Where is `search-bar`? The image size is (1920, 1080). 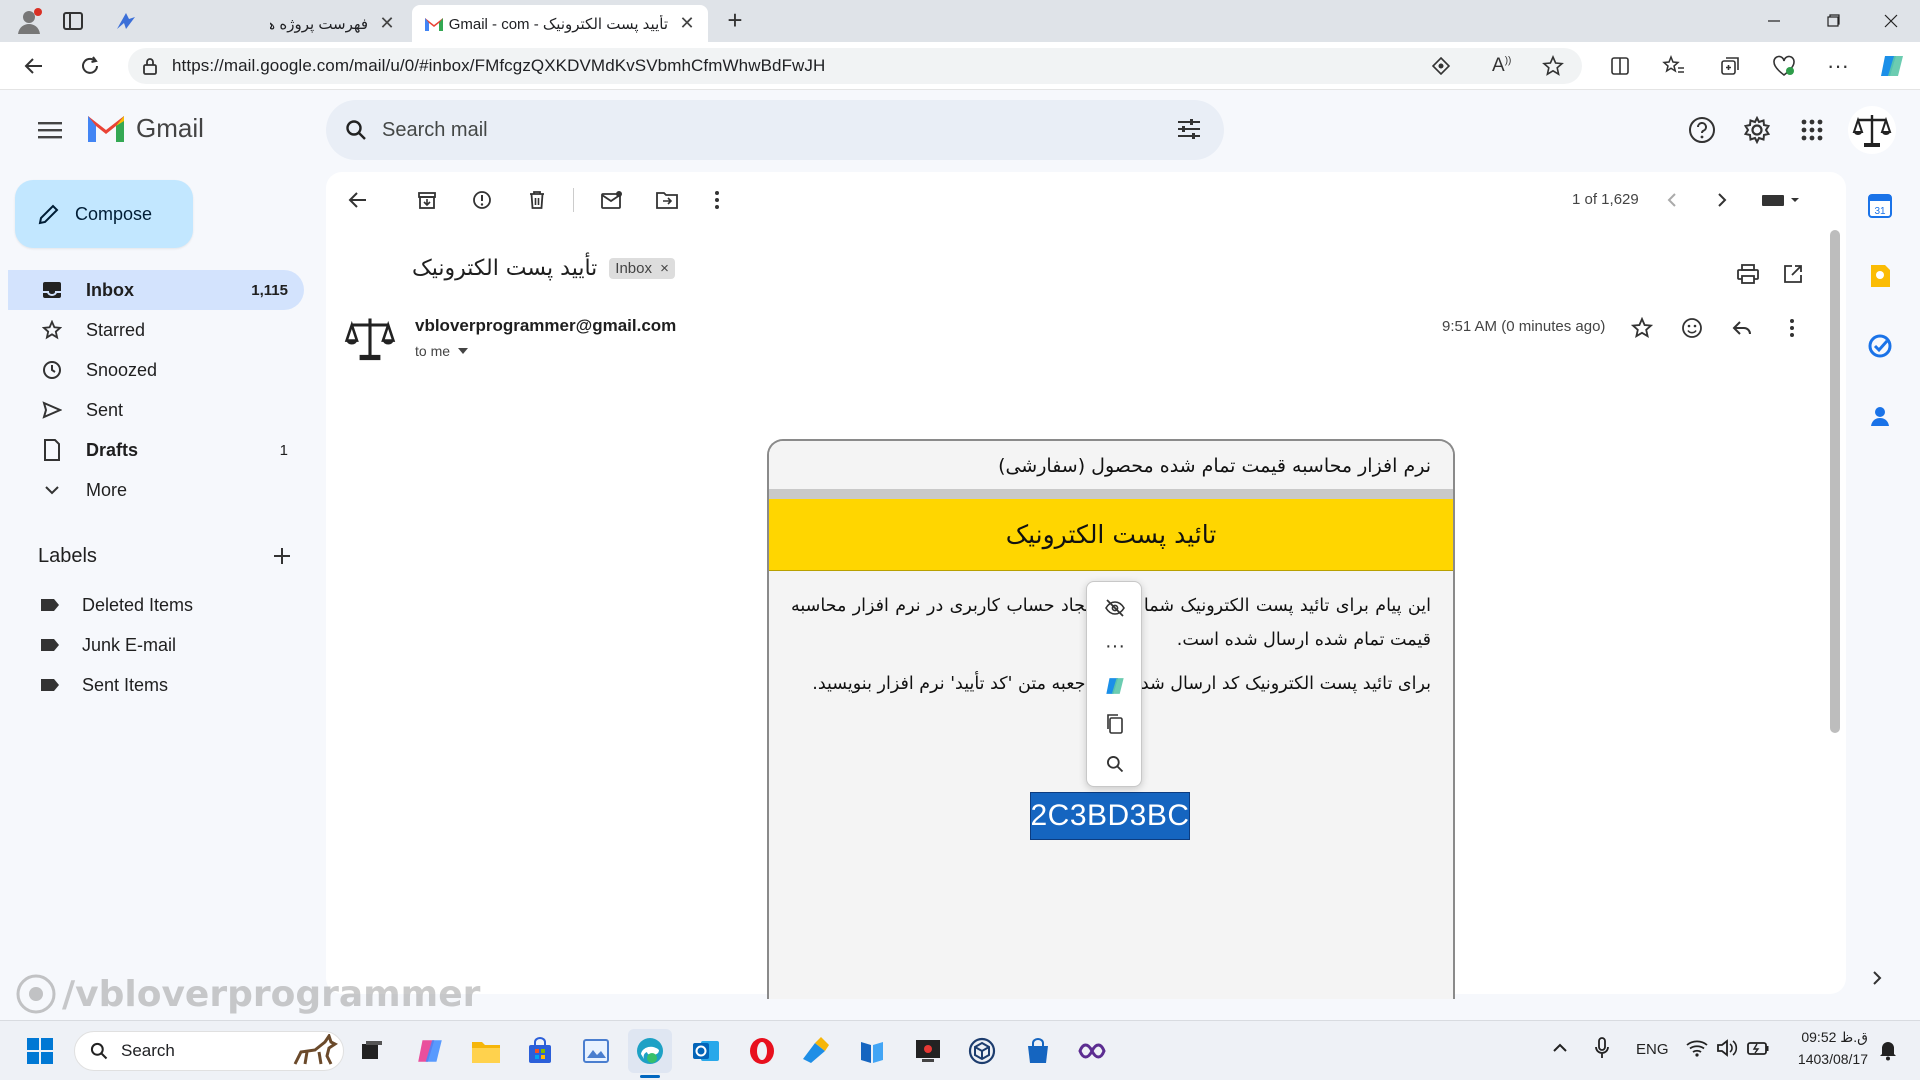 search-bar is located at coordinates (775, 130).